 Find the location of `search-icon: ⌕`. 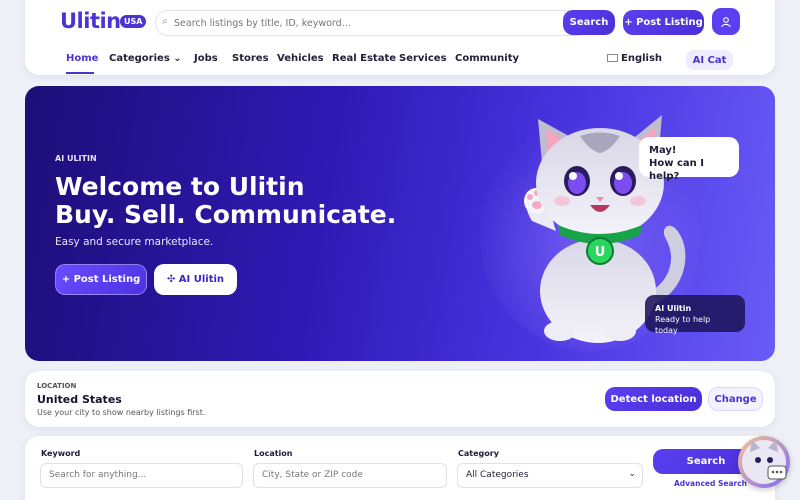

search-icon: ⌕ is located at coordinates (165, 21).